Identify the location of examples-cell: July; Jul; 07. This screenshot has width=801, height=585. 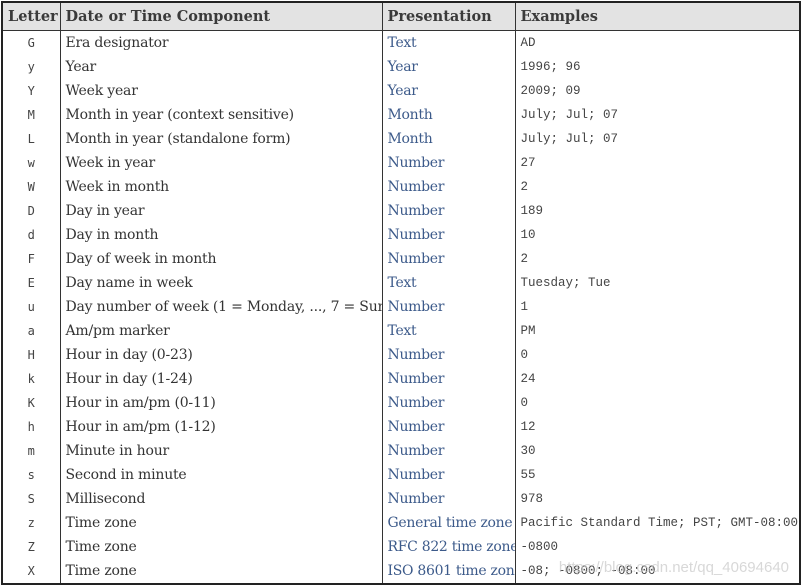
(657, 115).